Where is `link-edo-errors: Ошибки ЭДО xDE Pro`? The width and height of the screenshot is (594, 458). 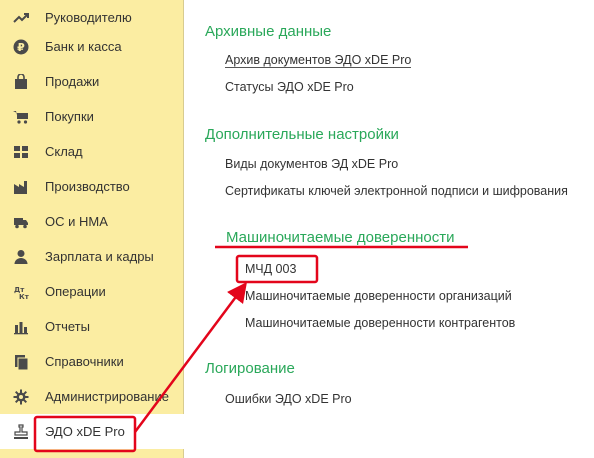 link-edo-errors: Ошибки ЭДО xDE Pro is located at coordinates (288, 399).